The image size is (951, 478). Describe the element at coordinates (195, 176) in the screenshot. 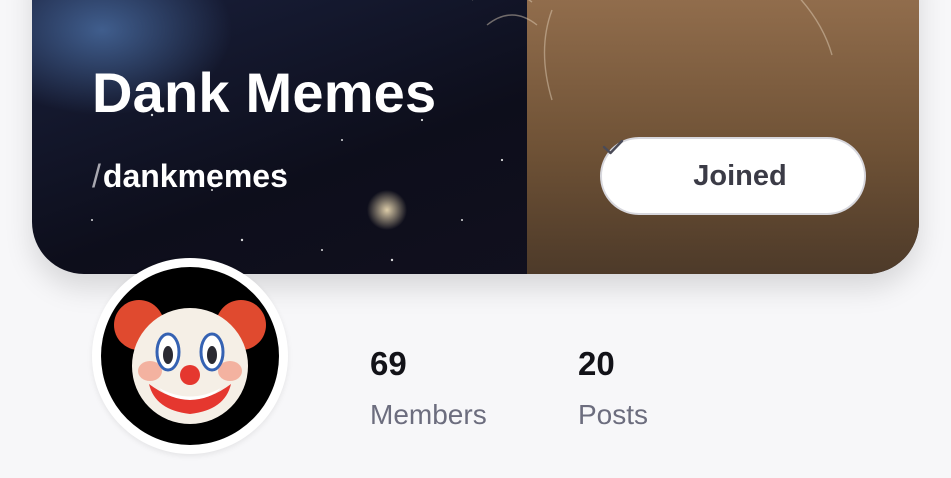

I see `handle-name: dankmemes` at that location.